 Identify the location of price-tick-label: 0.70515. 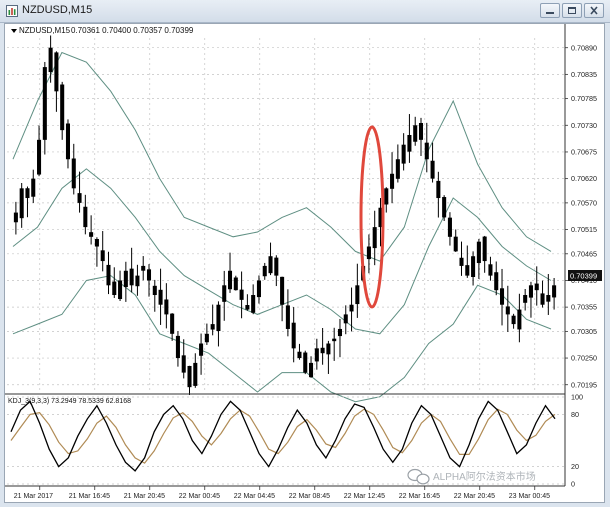
(584, 229).